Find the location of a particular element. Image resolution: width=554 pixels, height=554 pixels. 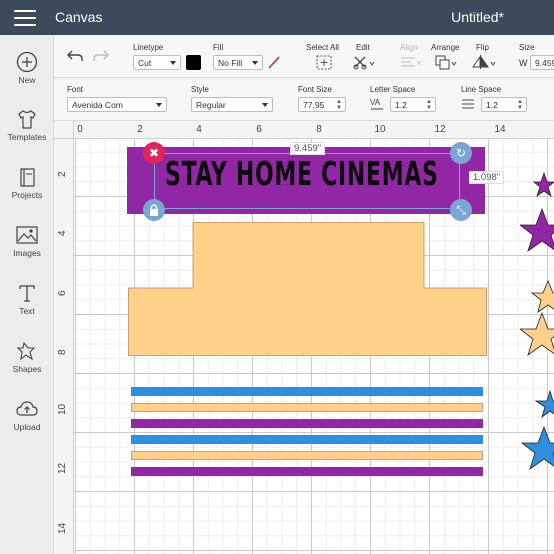

sidebar-item-label: Text is located at coordinates (27, 311).